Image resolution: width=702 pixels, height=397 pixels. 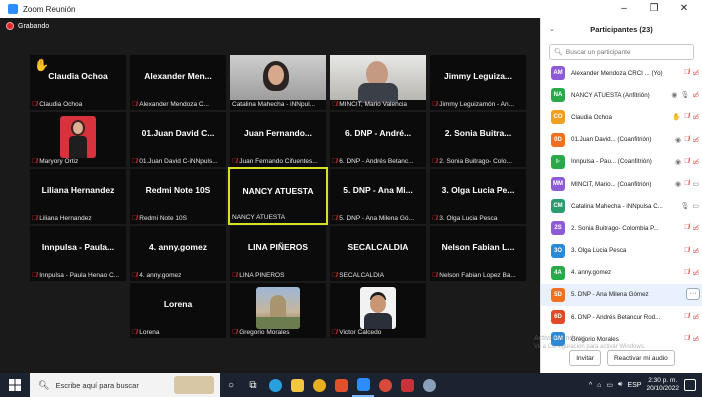 I want to click on chrome-icon, so click(x=319, y=385).